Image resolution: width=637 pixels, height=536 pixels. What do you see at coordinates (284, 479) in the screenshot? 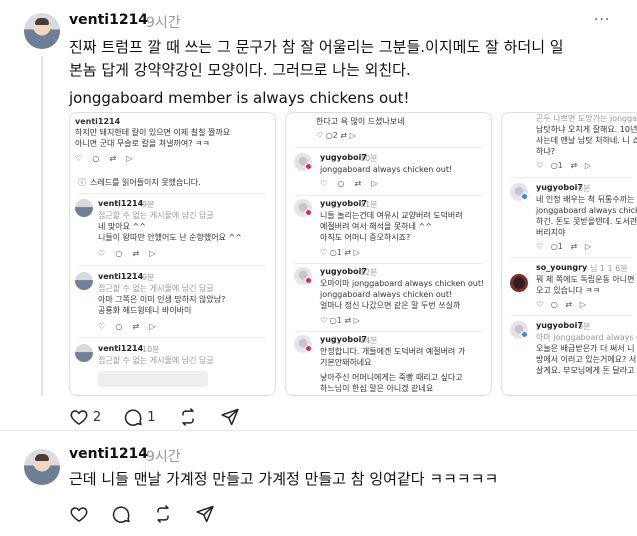
I see `post-text: 근데 니들 맨날 가계정 만들고 가계정 만들고 참 잉여같다 ㅋㅋㅋㅋㅋ` at bounding box center [284, 479].